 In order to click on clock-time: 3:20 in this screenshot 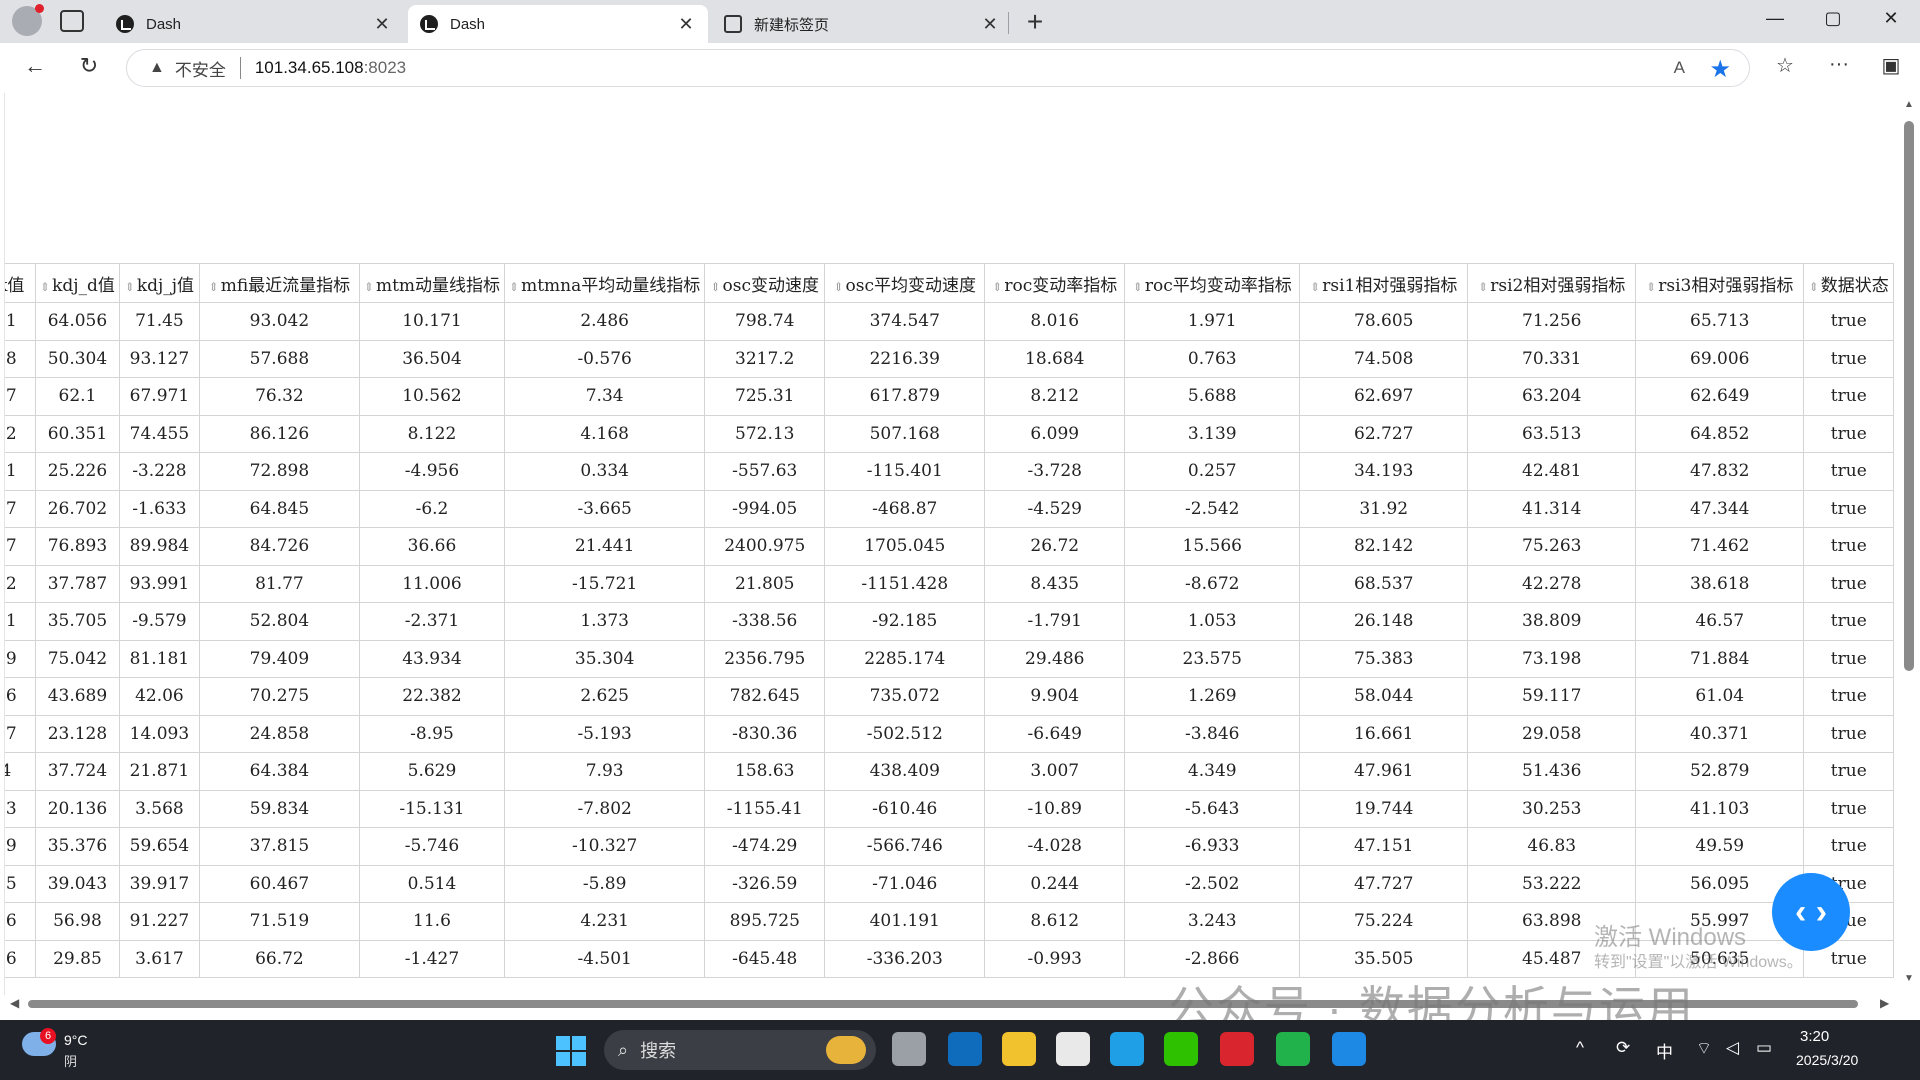, I will do `click(1814, 1036)`.